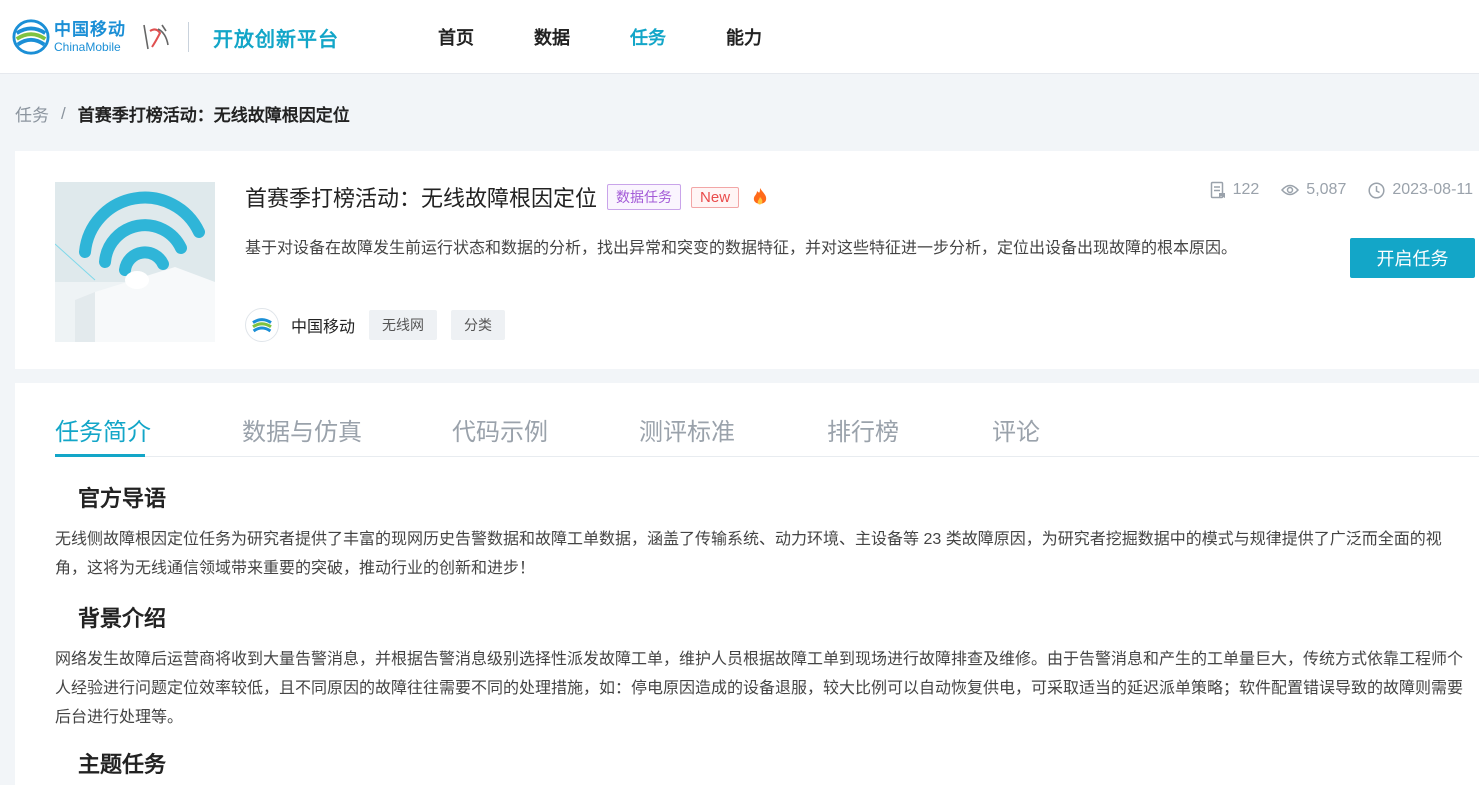 The width and height of the screenshot is (1479, 785). I want to click on org-avatar, so click(262, 325).